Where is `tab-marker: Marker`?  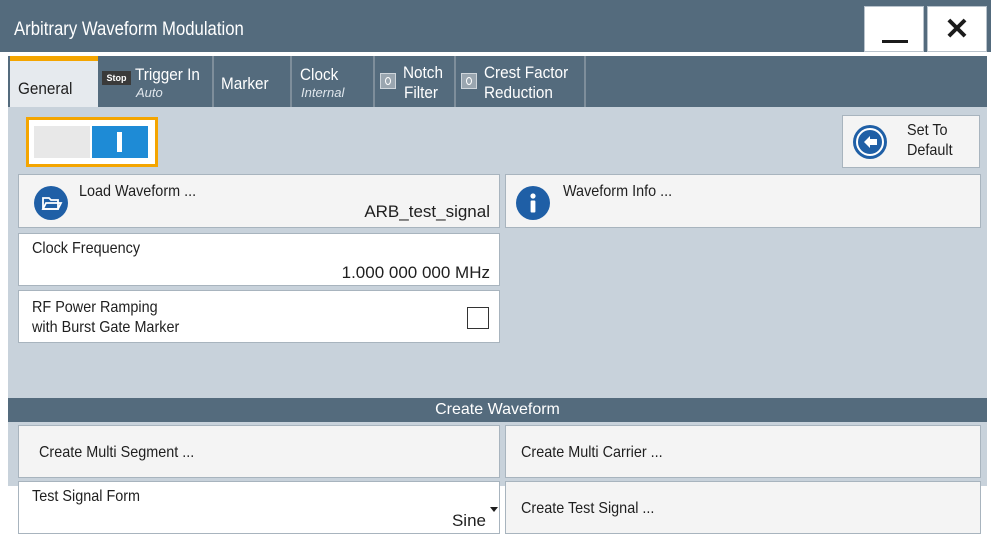 tab-marker: Marker is located at coordinates (253, 81).